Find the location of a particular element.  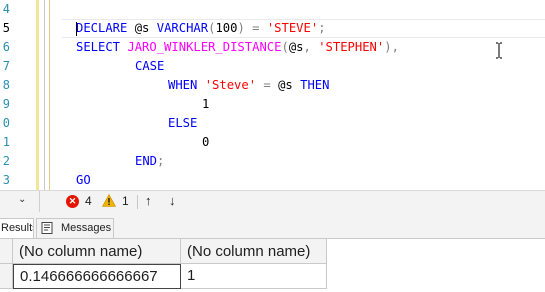

tab-results: Results is located at coordinates (17, 228).